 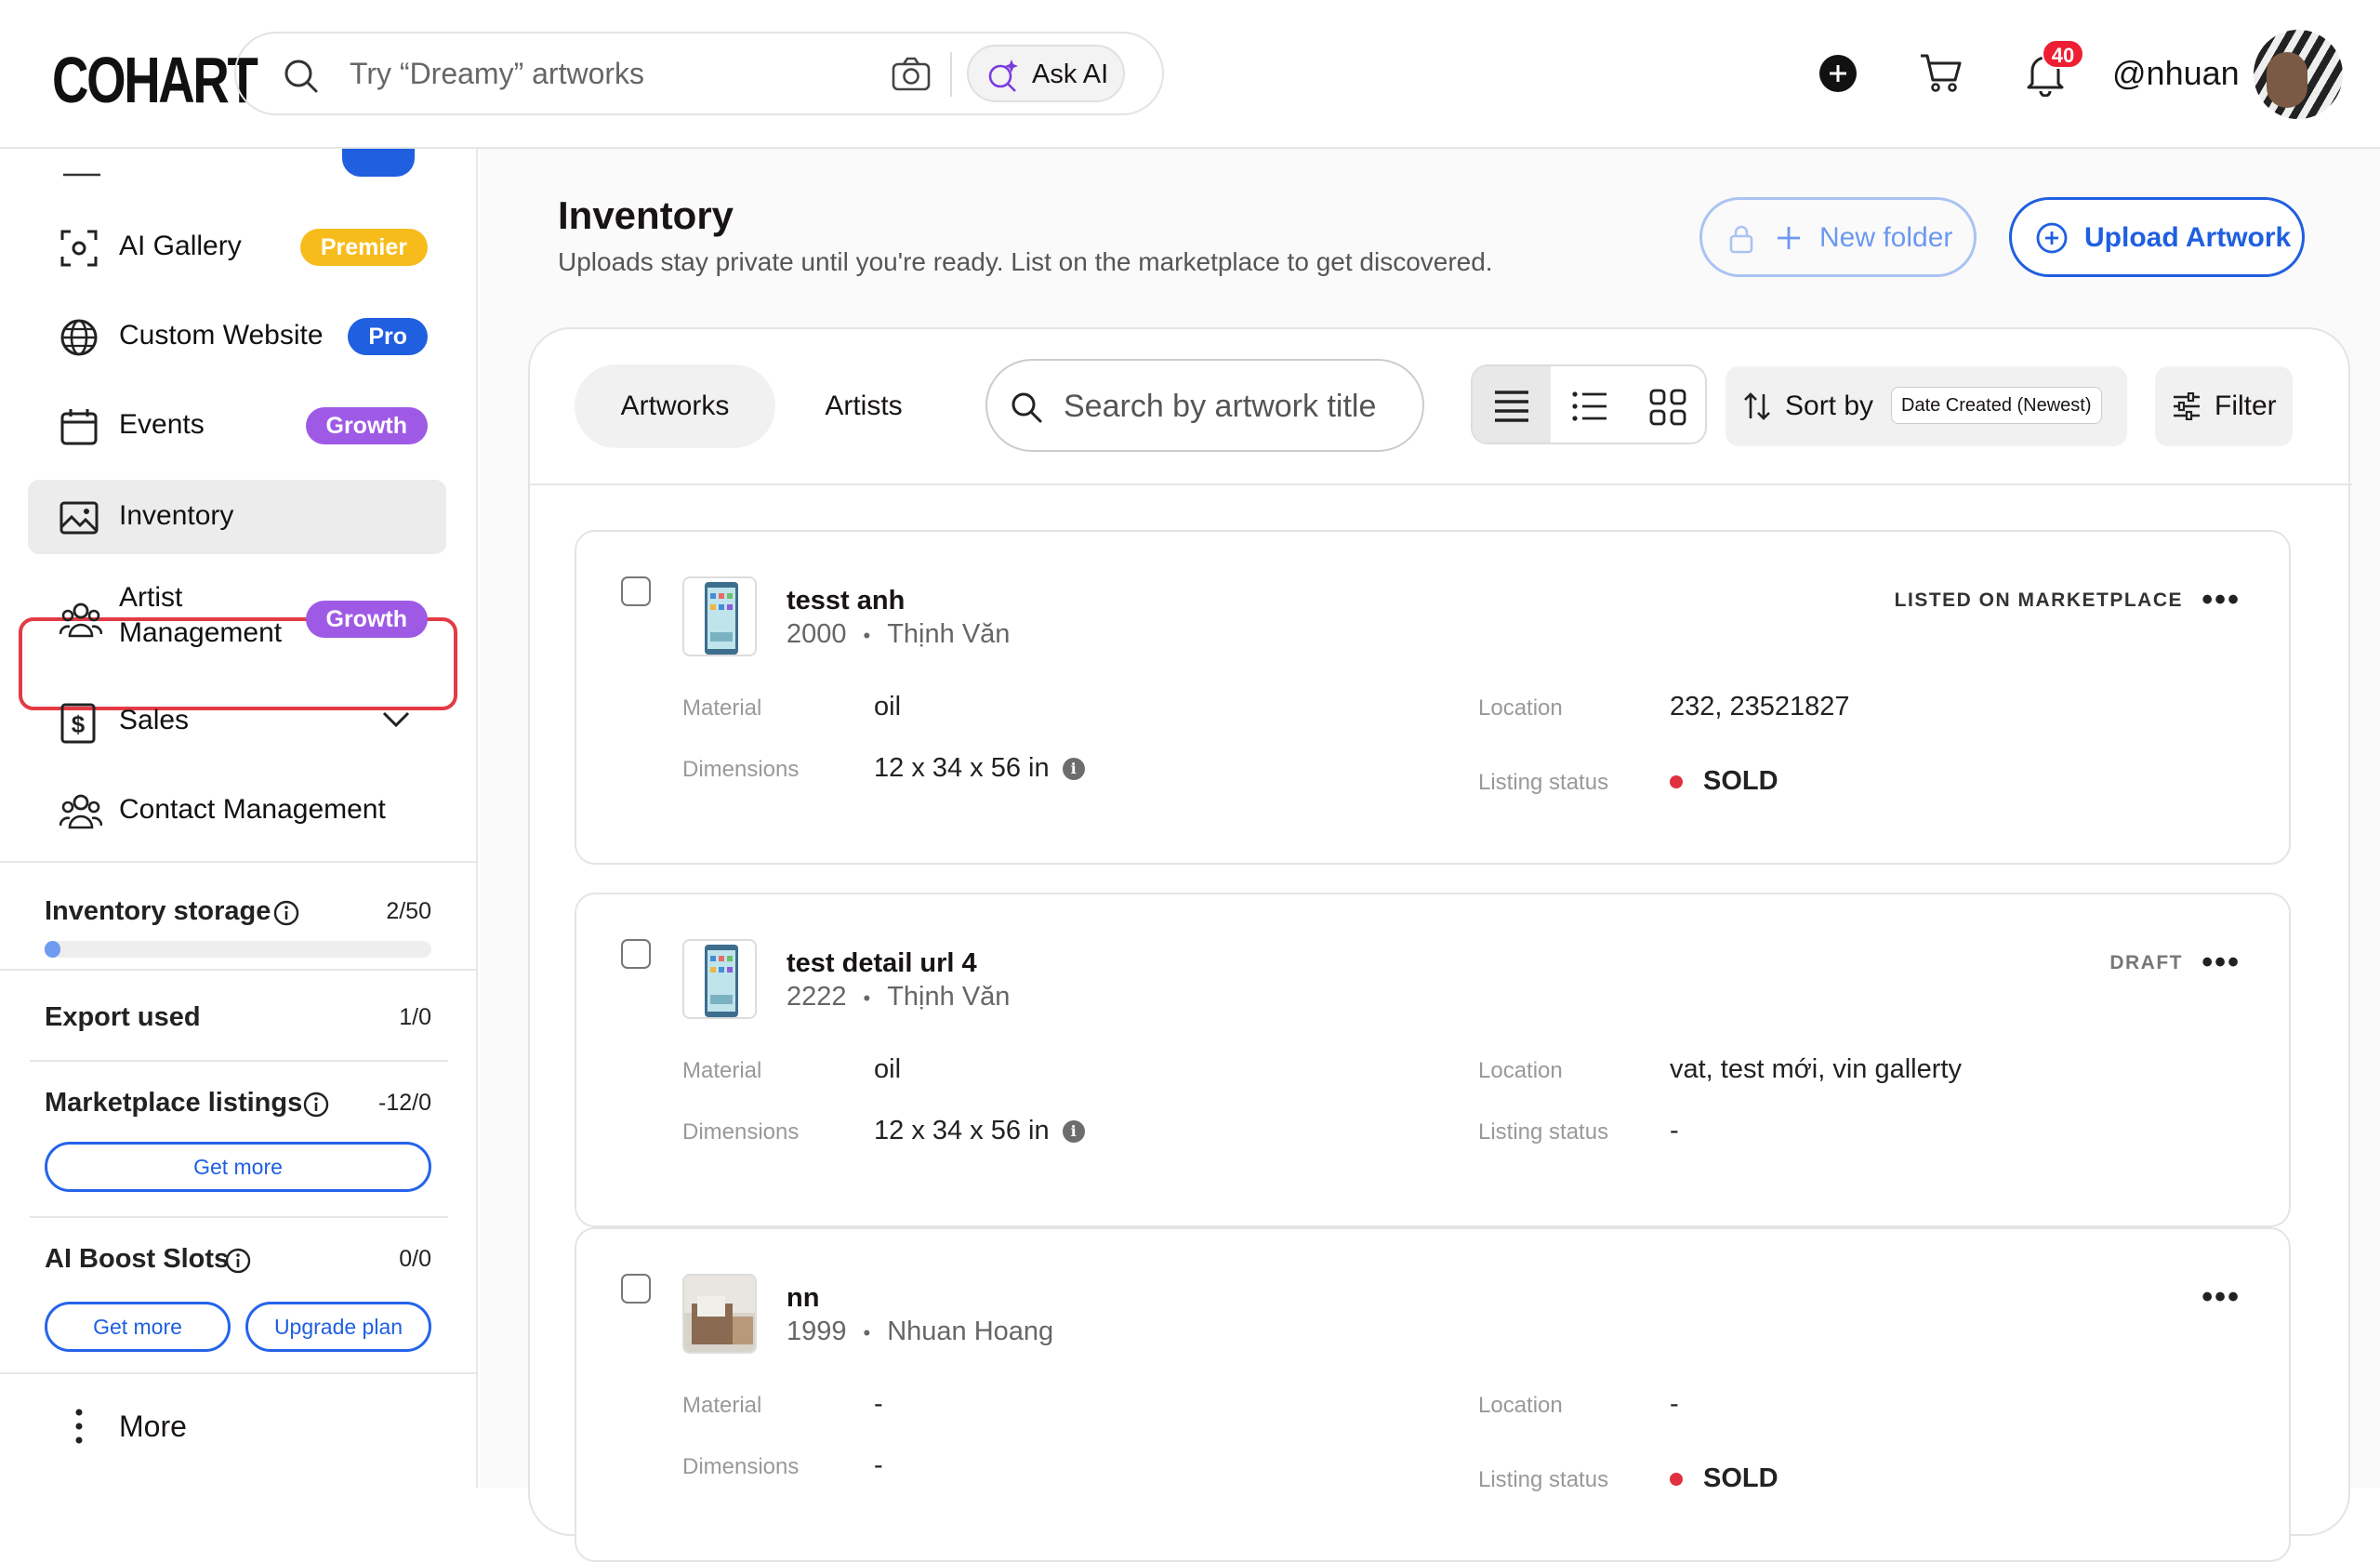 I want to click on listing-status-value: -, so click(x=1674, y=1130).